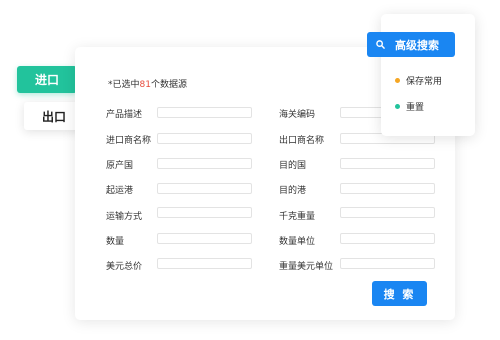  What do you see at coordinates (120, 191) in the screenshot?
I see `label-departure-port: 起运港` at bounding box center [120, 191].